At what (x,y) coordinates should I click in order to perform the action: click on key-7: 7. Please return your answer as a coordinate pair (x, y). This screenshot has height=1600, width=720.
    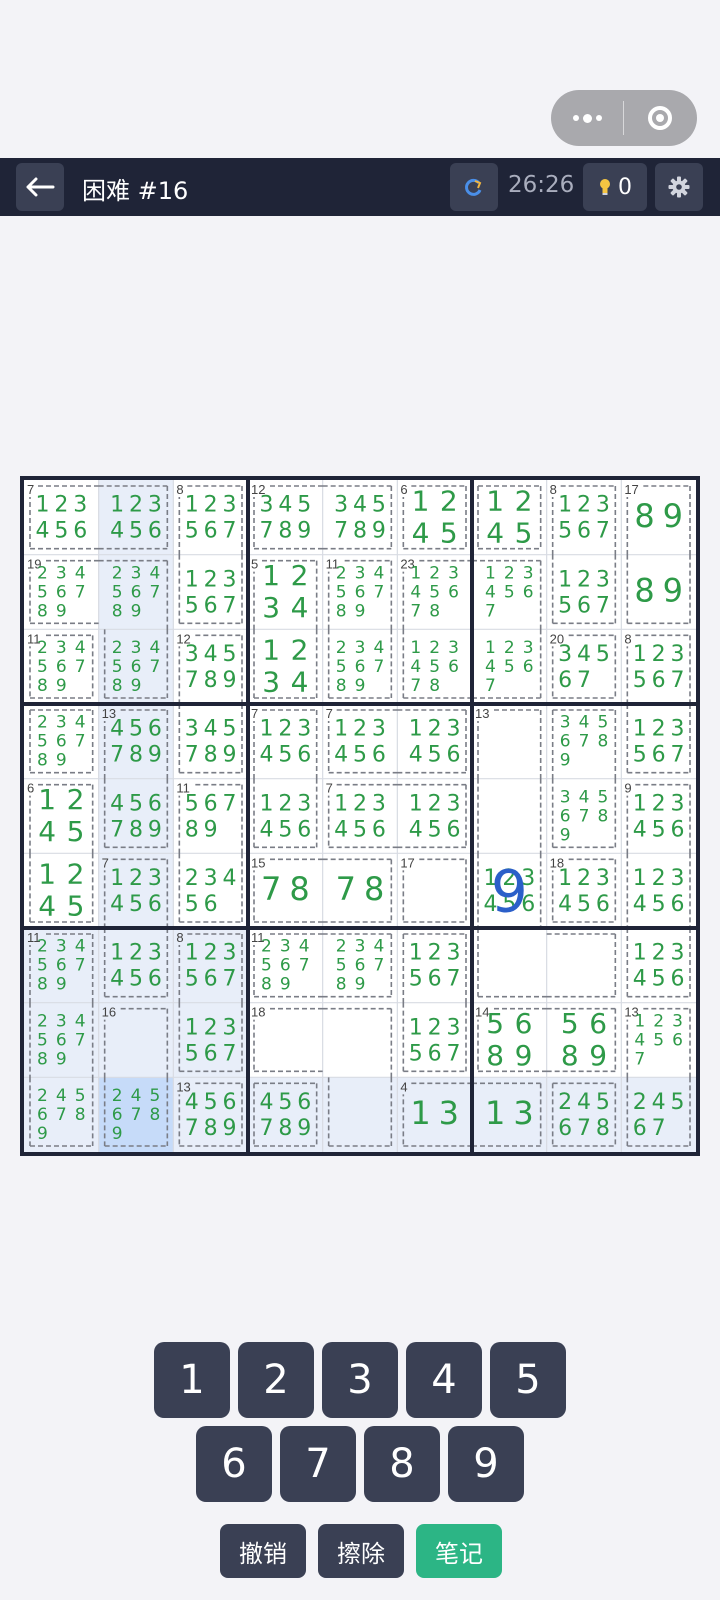
    Looking at the image, I should click on (318, 1464).